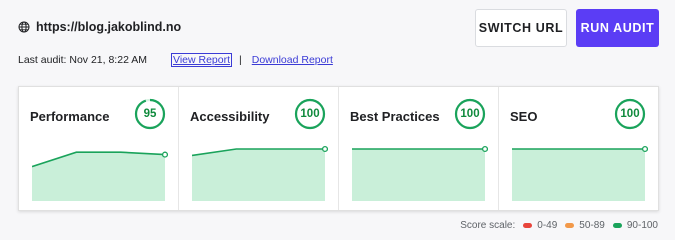 The width and height of the screenshot is (675, 240). Describe the element at coordinates (292, 60) in the screenshot. I see `download-report-link: Download Report` at that location.